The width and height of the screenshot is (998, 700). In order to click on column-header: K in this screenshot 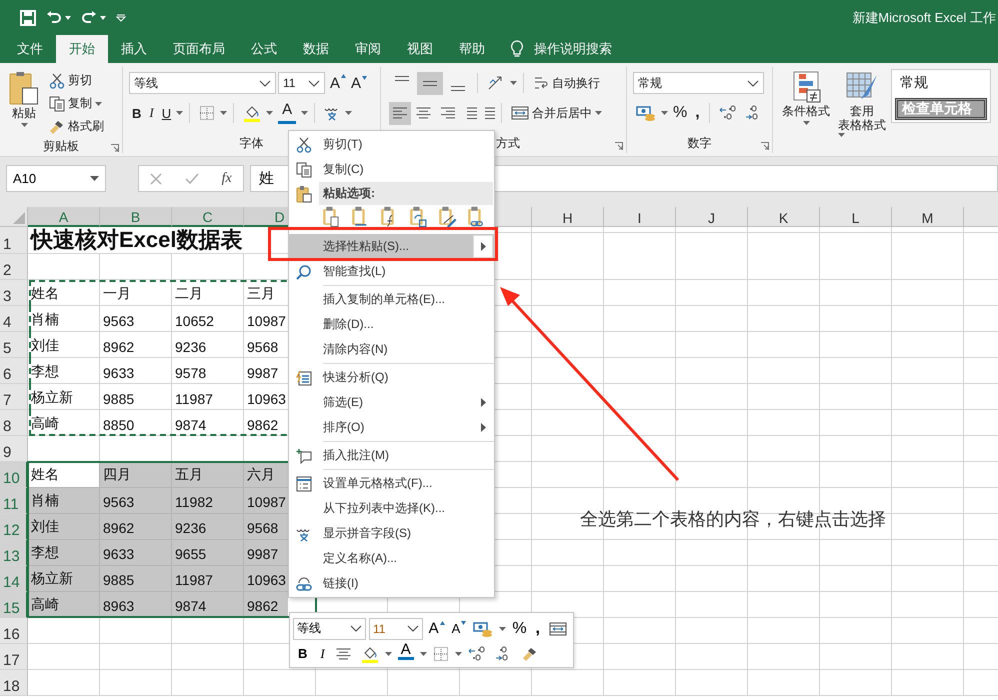, I will do `click(784, 217)`.